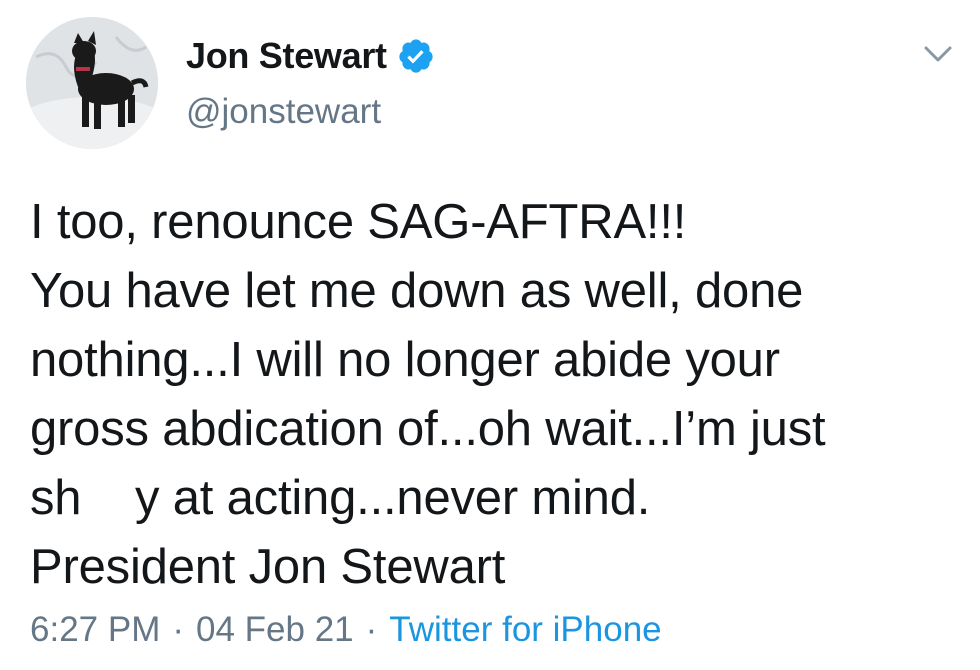 The image size is (980, 670). What do you see at coordinates (416, 56) in the screenshot?
I see `verified-badge-icon` at bounding box center [416, 56].